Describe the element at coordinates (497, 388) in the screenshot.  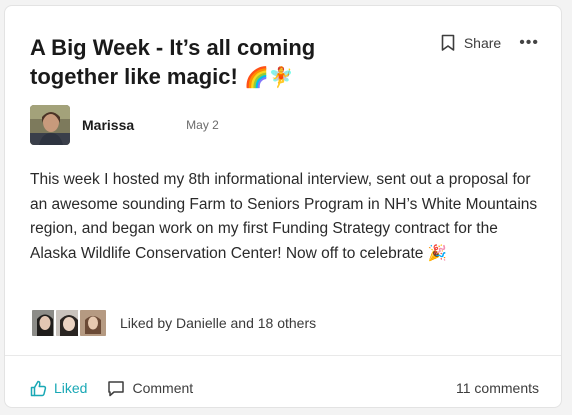
I see `comments-count: 11 comments` at that location.